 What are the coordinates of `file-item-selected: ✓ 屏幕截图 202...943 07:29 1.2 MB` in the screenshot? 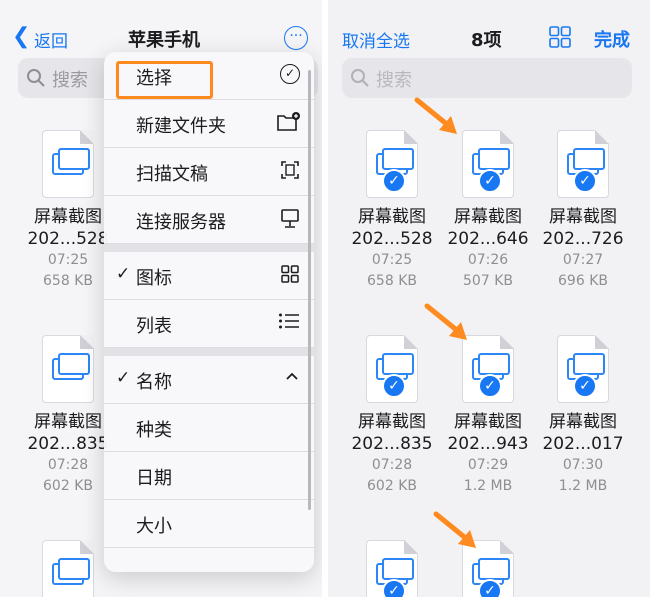 It's located at (488, 416).